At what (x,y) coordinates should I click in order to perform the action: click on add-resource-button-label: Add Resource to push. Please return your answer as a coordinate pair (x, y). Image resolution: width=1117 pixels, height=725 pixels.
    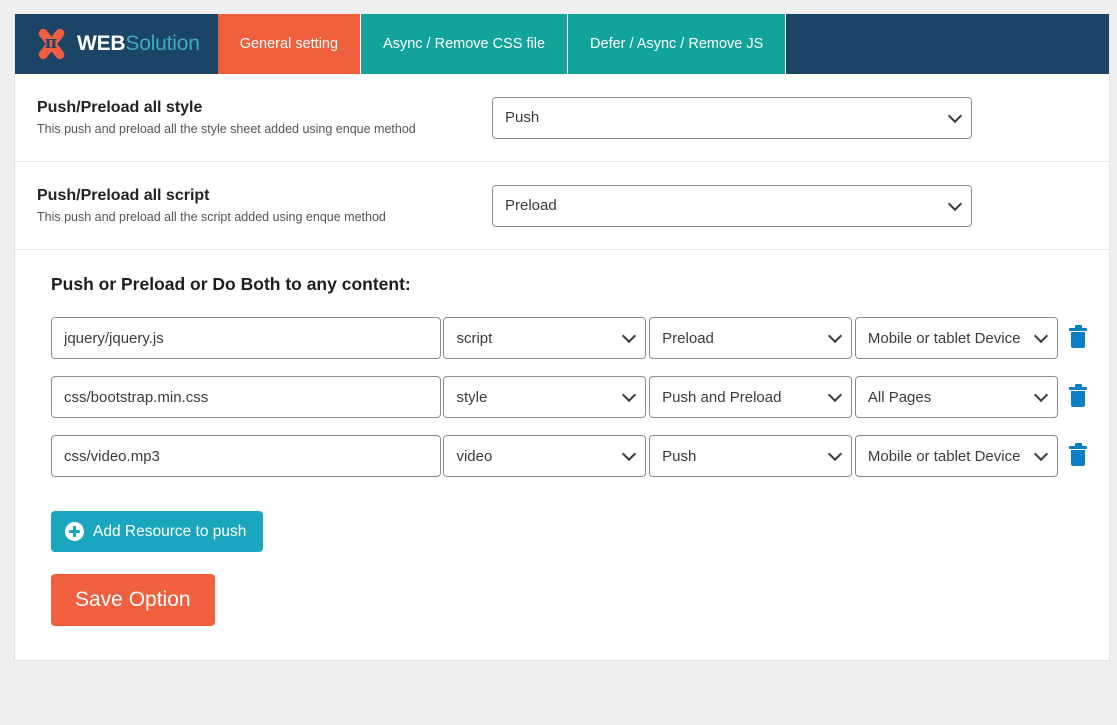
    Looking at the image, I should click on (170, 531).